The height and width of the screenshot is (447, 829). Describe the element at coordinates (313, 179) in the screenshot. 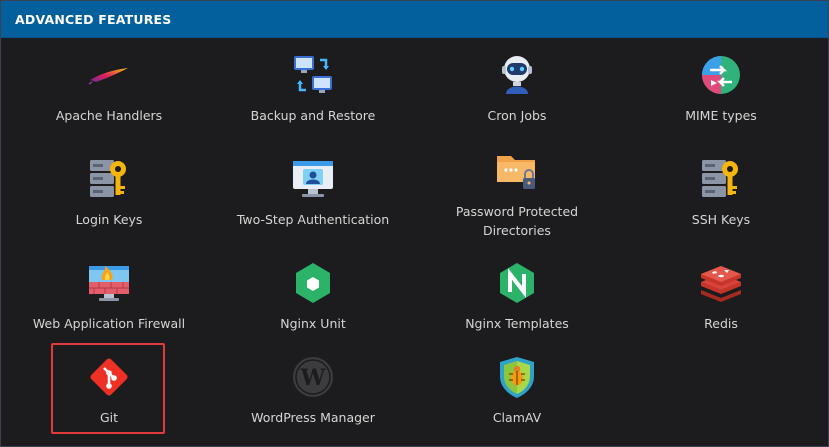

I see `monitor-user-icon` at that location.